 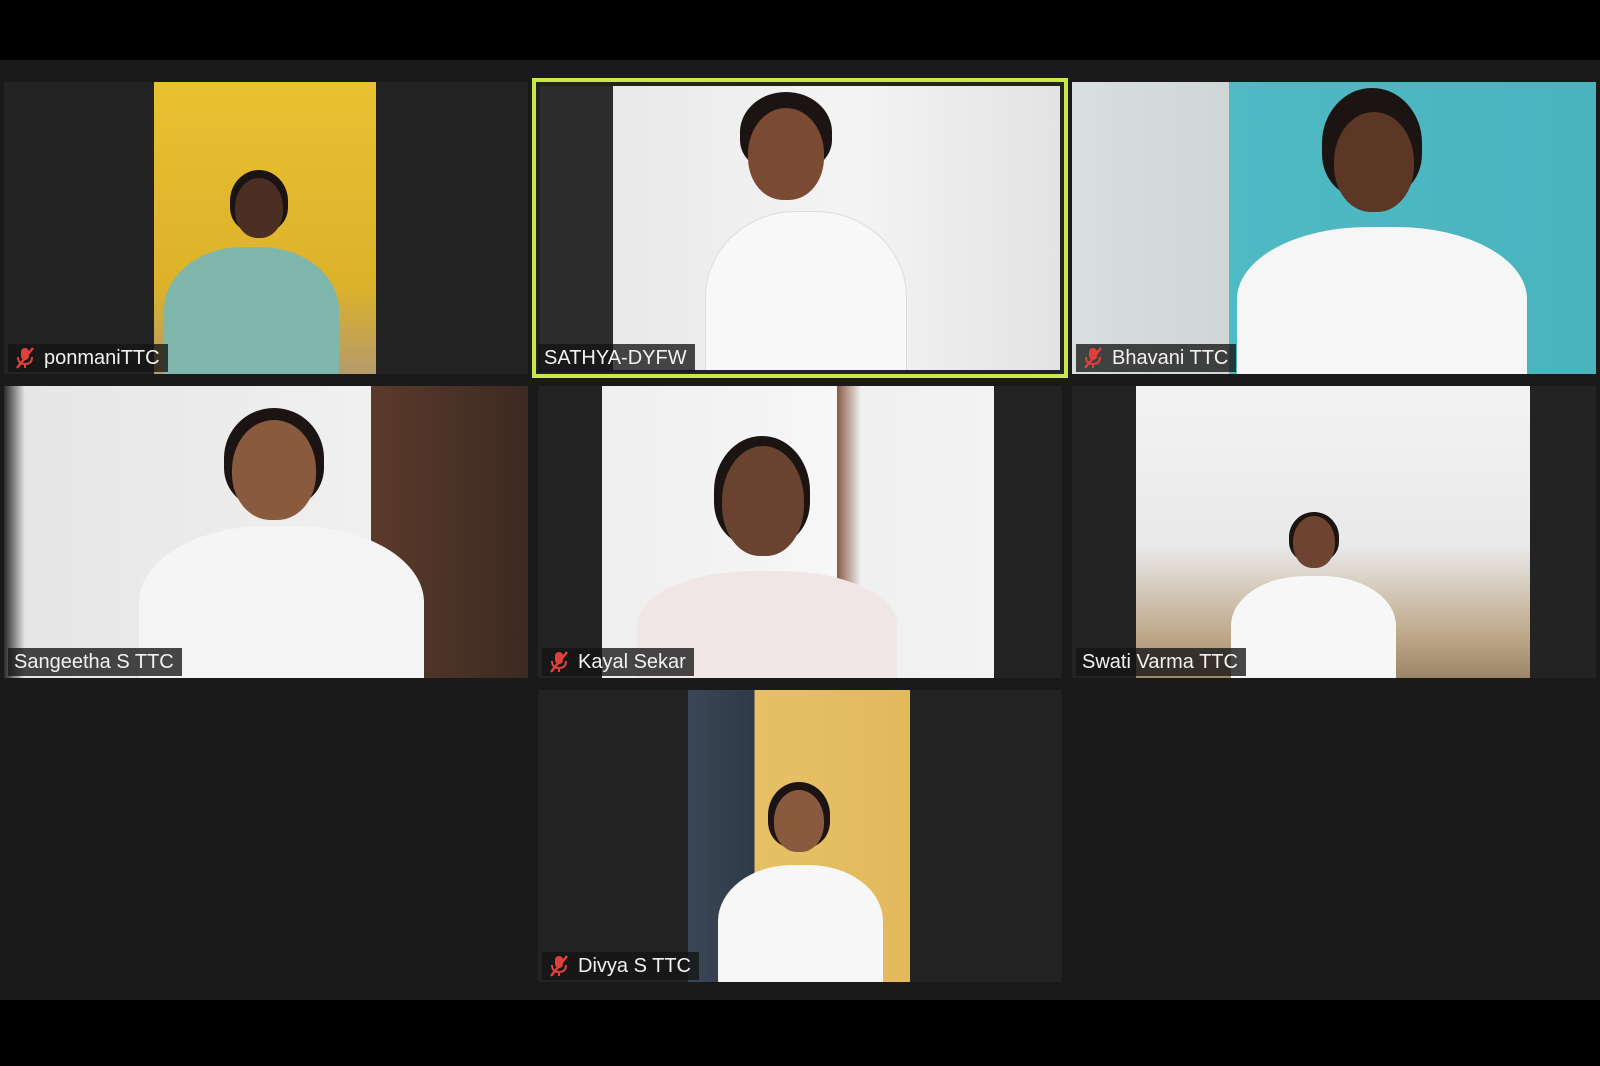 I want to click on participant-name: Swati Varma TTC, so click(x=1160, y=661).